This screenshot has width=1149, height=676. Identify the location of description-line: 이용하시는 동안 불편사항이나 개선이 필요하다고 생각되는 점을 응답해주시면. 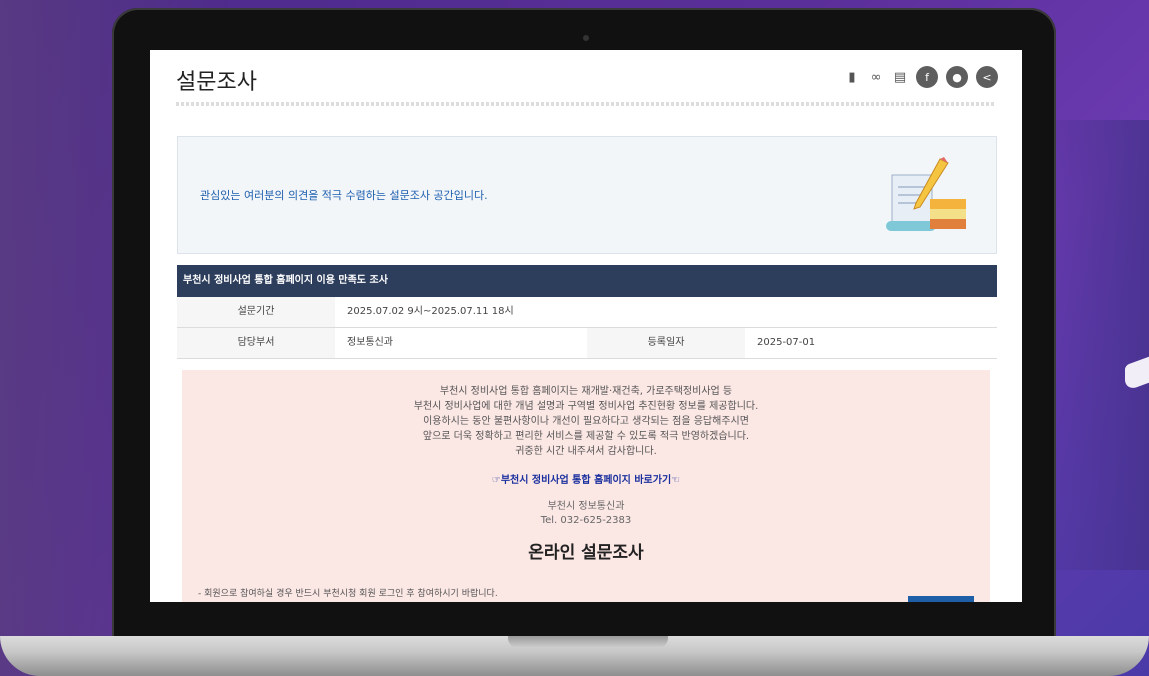
(586, 421).